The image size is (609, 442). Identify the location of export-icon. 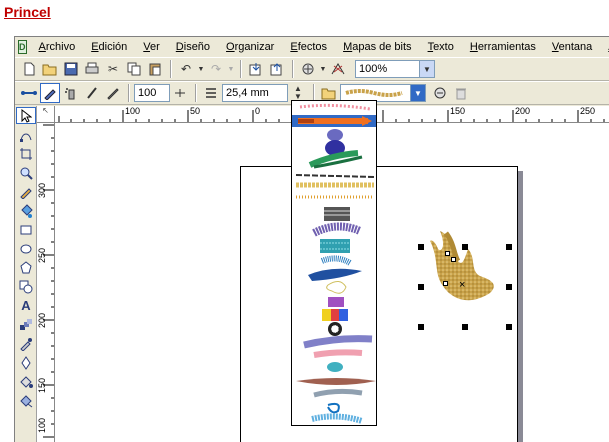
(277, 69).